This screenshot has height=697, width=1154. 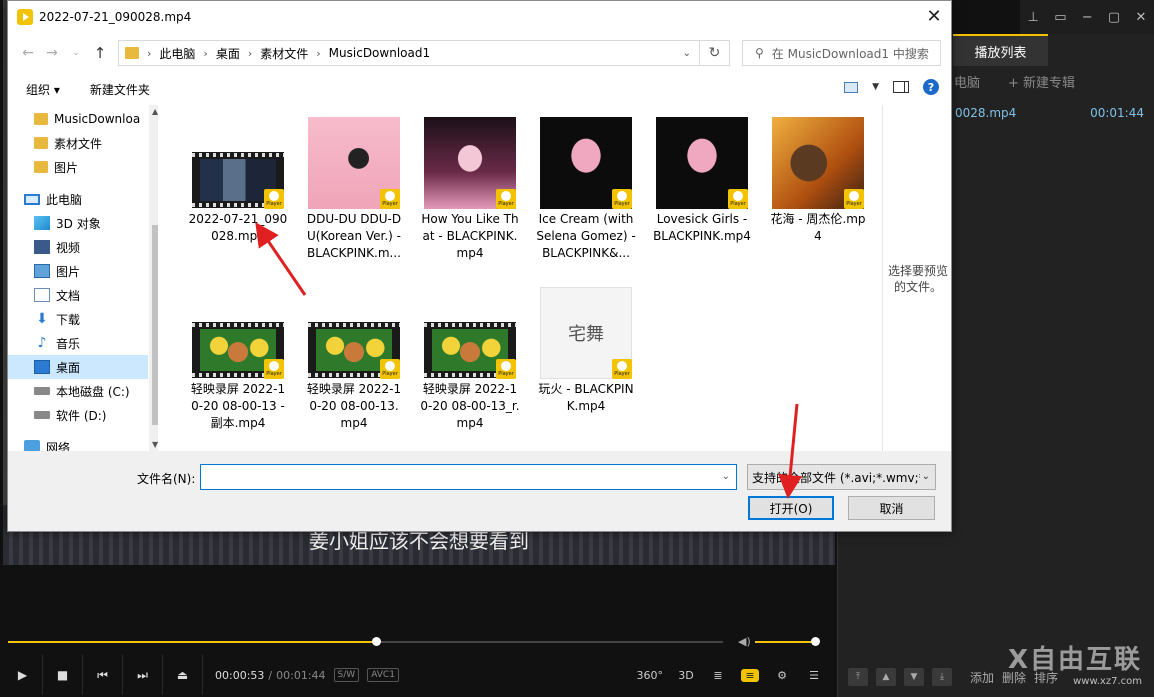 What do you see at coordinates (468, 477) in the screenshot?
I see `filename-field: ⌄` at bounding box center [468, 477].